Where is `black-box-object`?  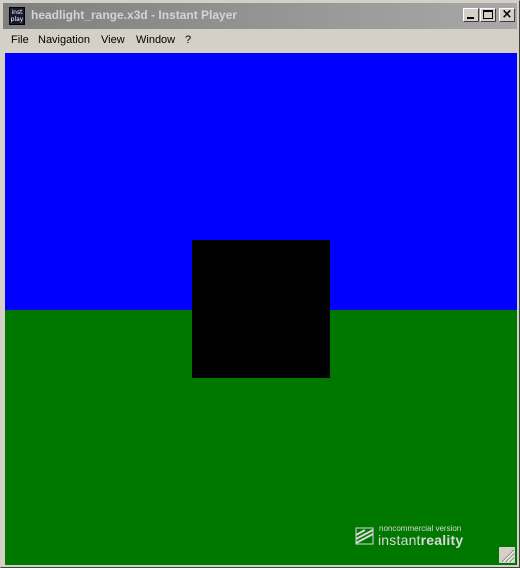 black-box-object is located at coordinates (261, 309).